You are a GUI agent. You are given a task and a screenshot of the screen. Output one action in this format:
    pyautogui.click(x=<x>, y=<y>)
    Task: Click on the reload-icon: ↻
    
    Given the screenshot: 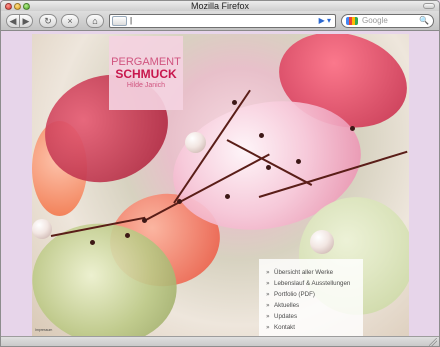 What is the action you would take?
    pyautogui.click(x=48, y=20)
    